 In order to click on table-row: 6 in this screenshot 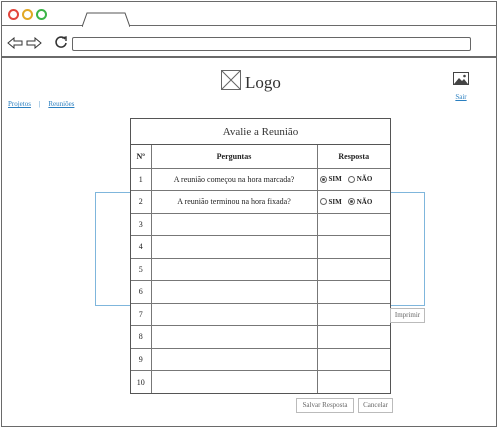, I will do `click(260, 292)`.